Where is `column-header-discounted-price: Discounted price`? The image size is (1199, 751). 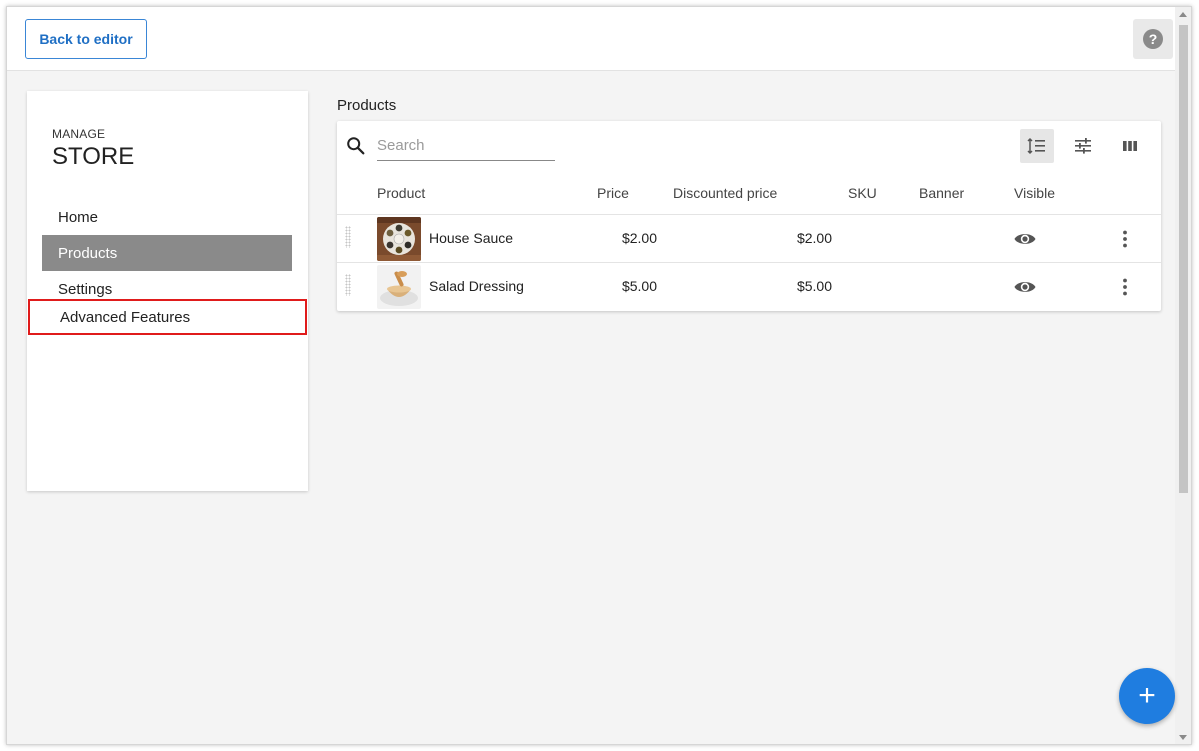 column-header-discounted-price: Discounted price is located at coordinates (725, 193).